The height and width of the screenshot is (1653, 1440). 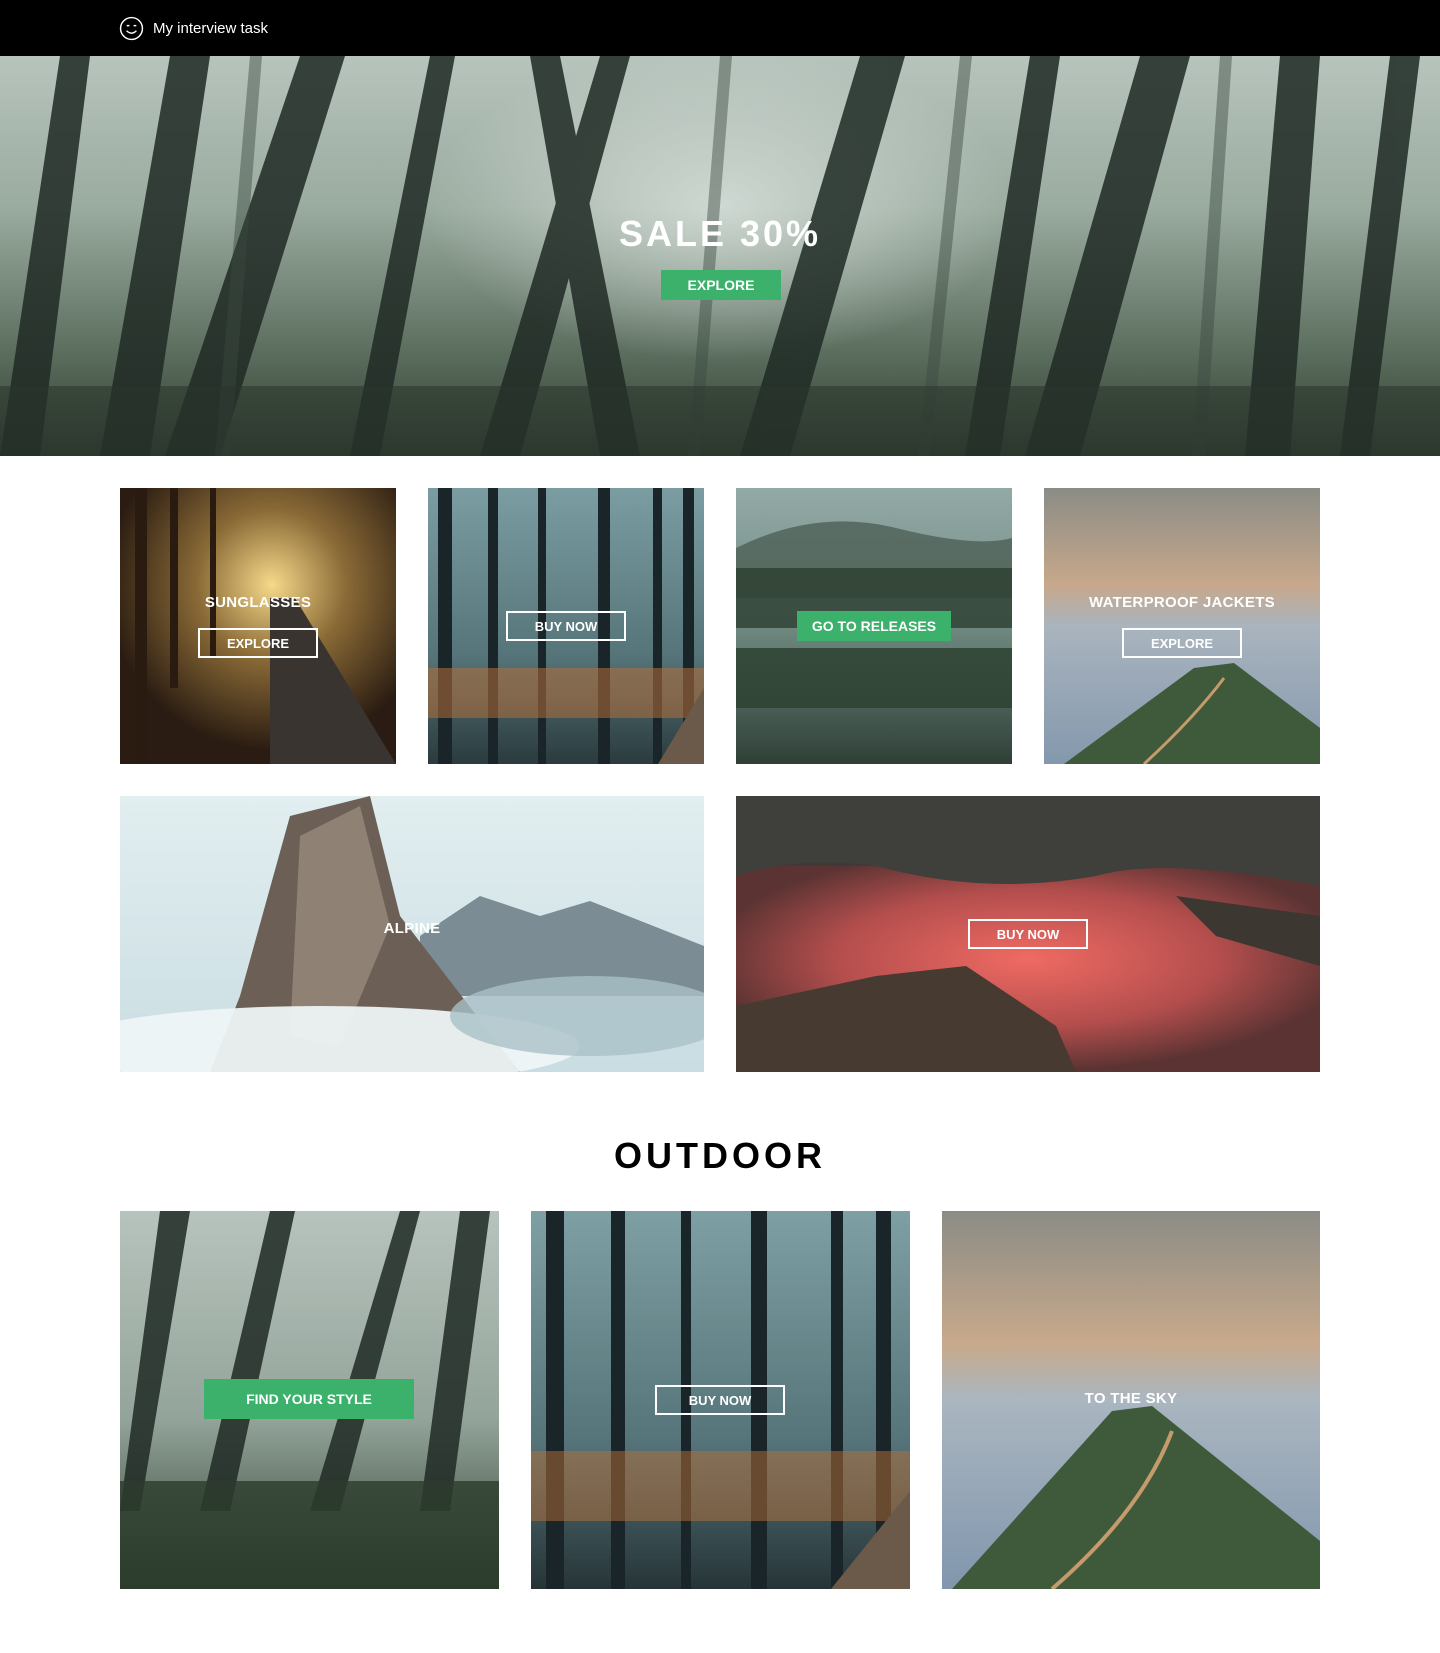 I want to click on section-title-outdoor: OUTDOOR, so click(x=720, y=1155).